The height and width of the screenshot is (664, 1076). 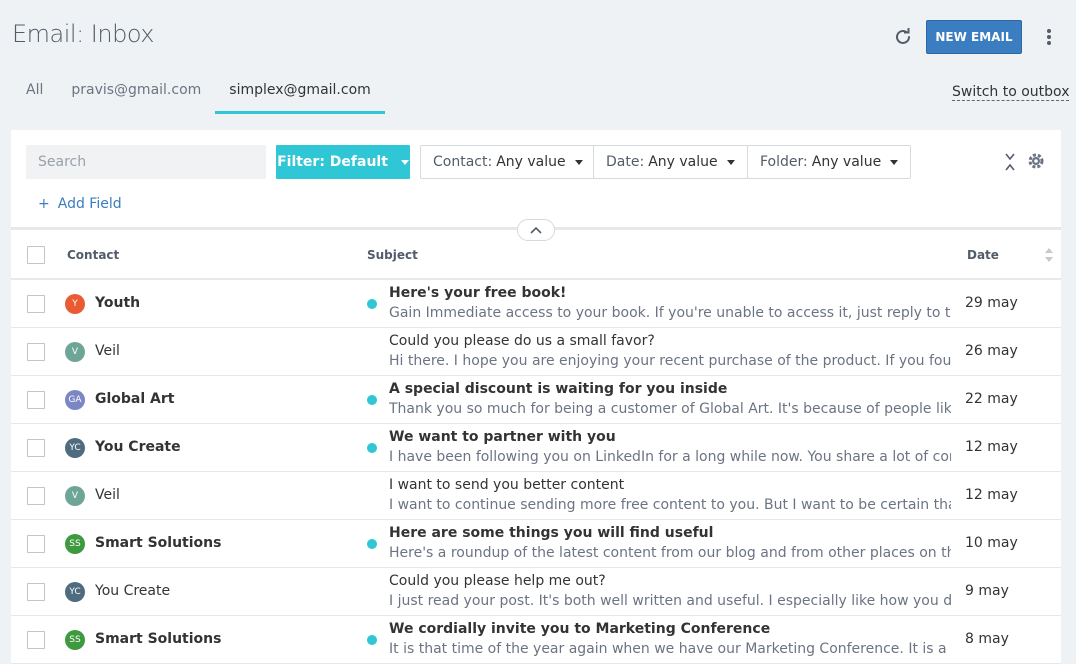 I want to click on collapse-panel-toggle, so click(x=536, y=230).